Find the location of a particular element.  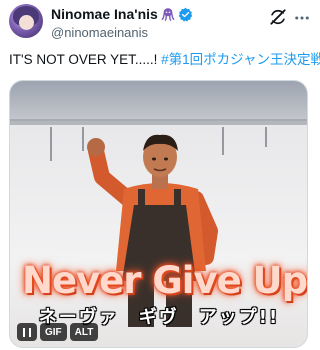

tweet-body-text: IT'S NOT OVER YET.....! is located at coordinates (85, 59).